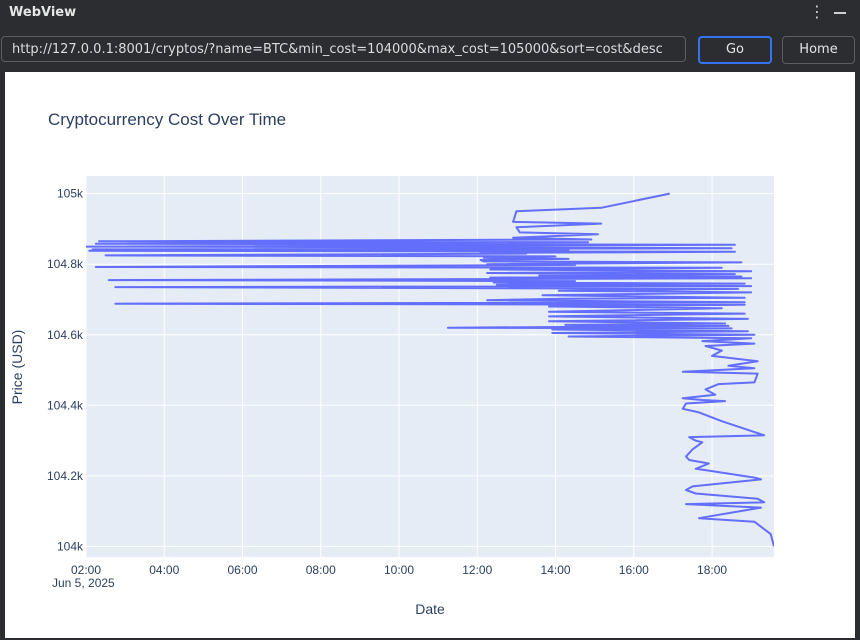 This screenshot has width=860, height=640. I want to click on minimize-icon, so click(840, 13).